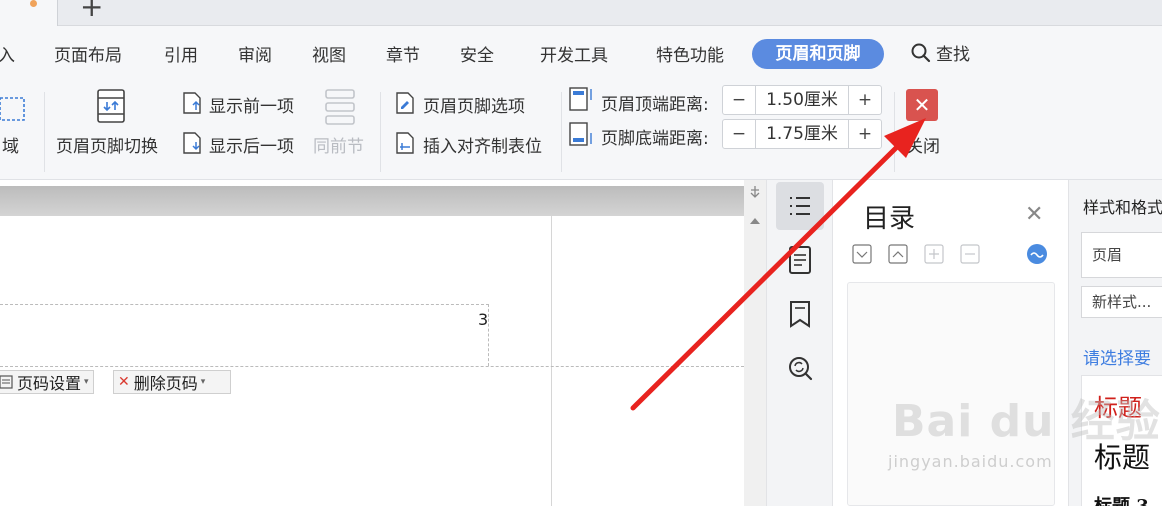 The image size is (1162, 506). I want to click on menu-references: 引用, so click(181, 53).